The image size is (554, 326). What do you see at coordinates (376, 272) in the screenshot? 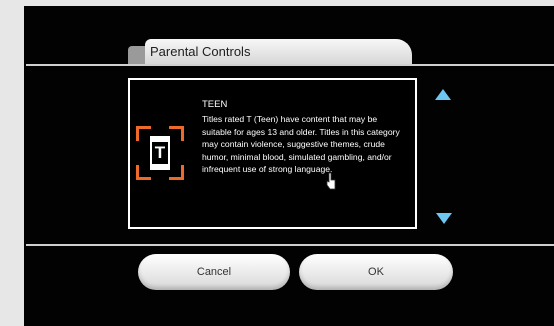
I see `ok-button: OK` at bounding box center [376, 272].